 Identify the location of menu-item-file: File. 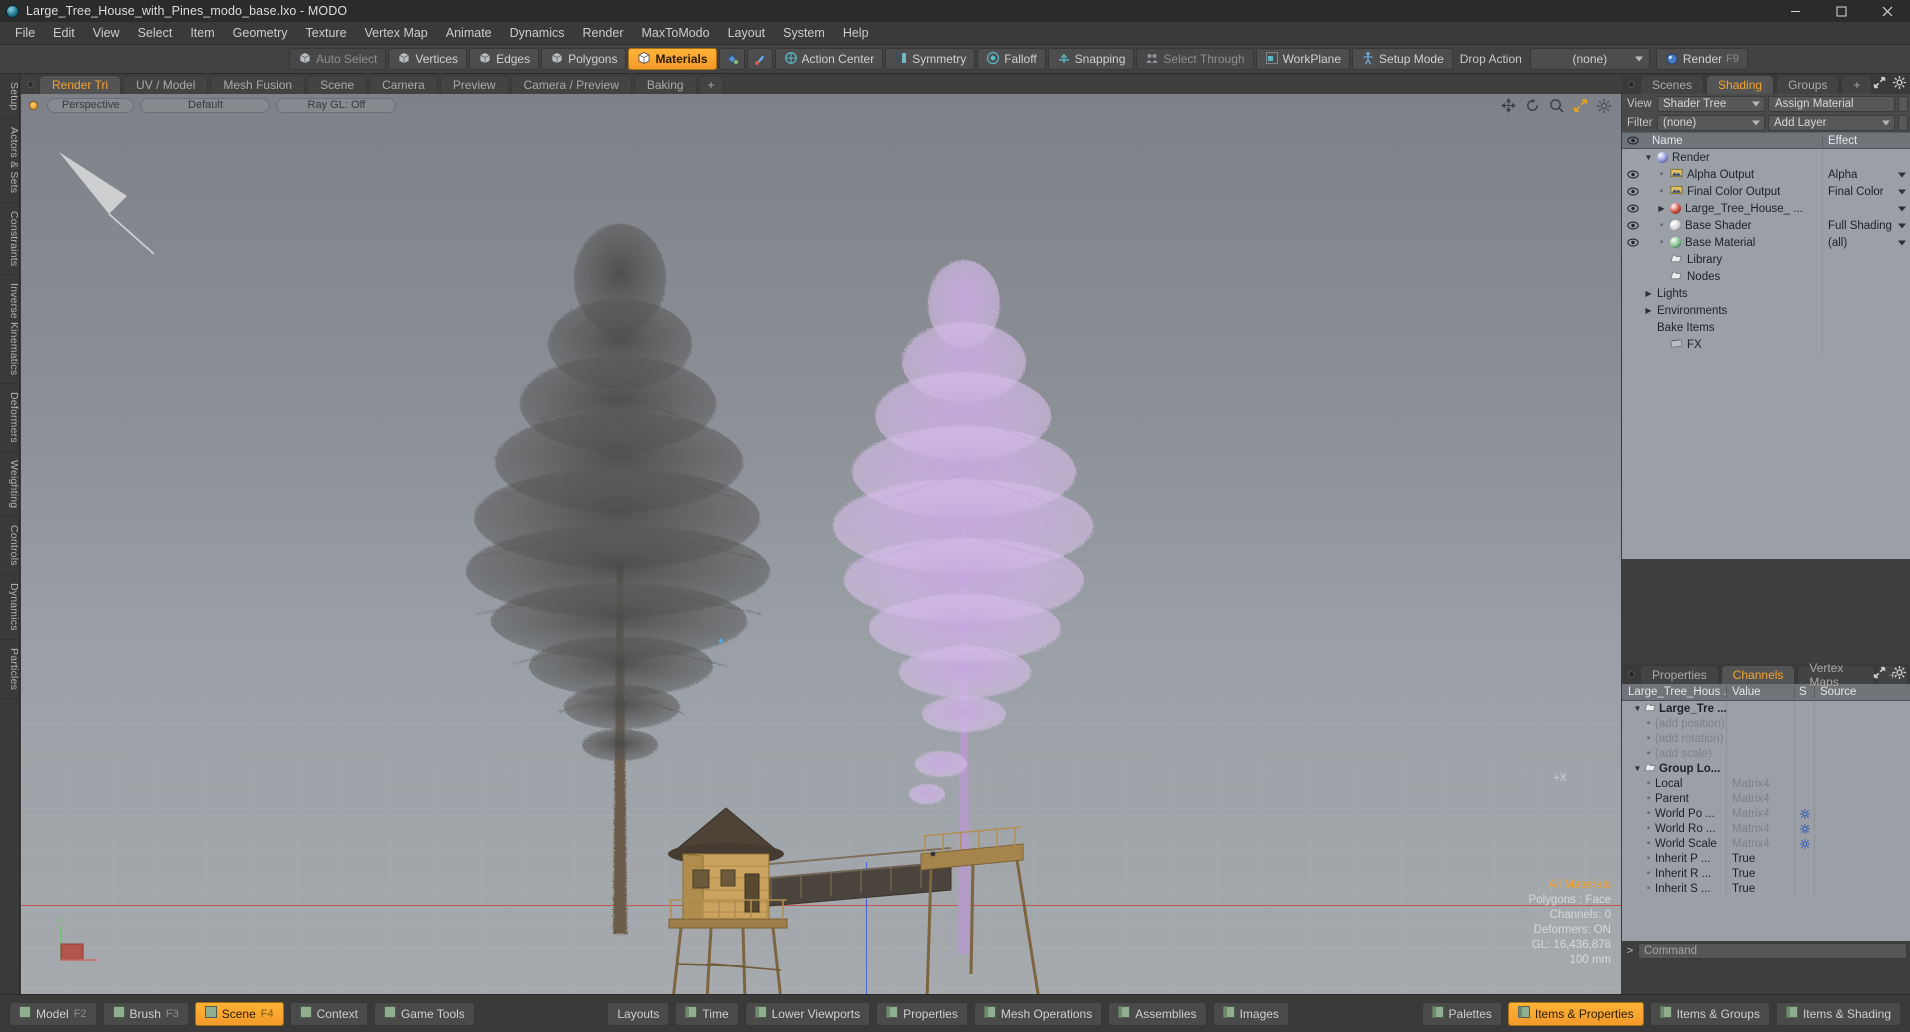
(25, 33).